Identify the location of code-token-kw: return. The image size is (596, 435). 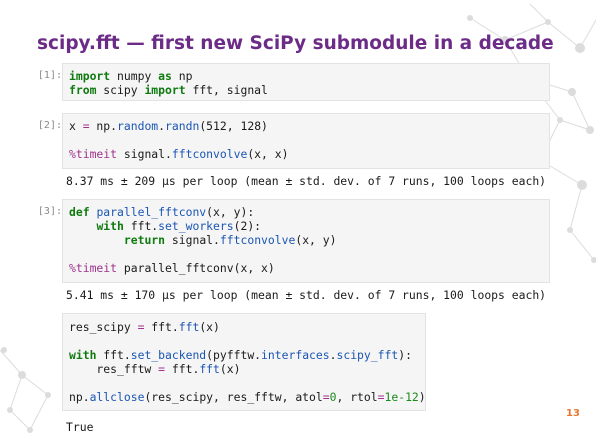
(144, 240).